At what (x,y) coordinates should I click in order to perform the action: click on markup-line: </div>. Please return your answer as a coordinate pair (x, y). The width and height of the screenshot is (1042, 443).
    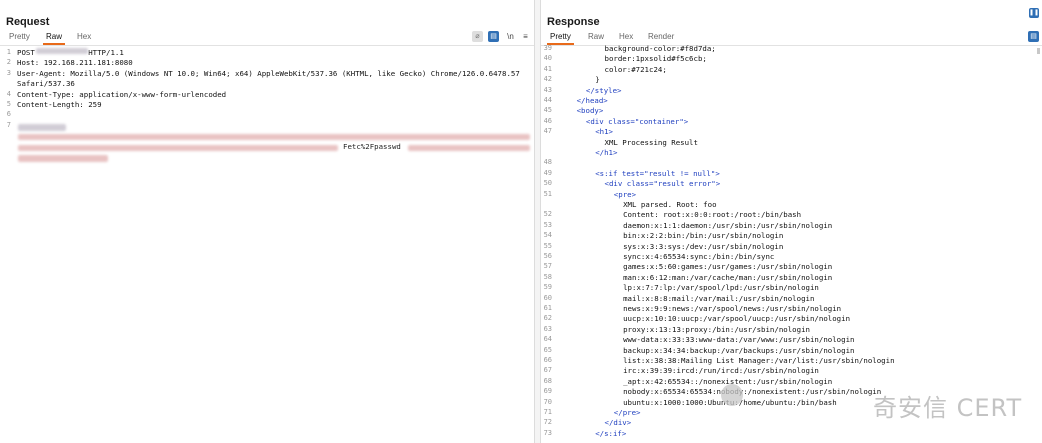
    Looking at the image, I should click on (618, 423).